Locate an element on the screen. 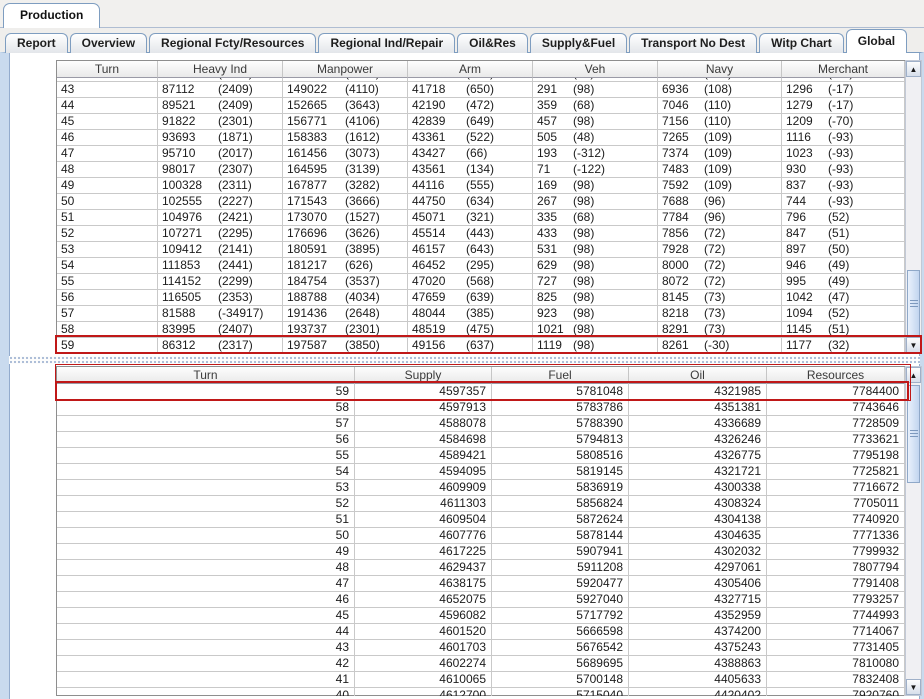 This screenshot has height=699, width=924. column-header-heavy-ind: Heavy Ind is located at coordinates (220, 69).